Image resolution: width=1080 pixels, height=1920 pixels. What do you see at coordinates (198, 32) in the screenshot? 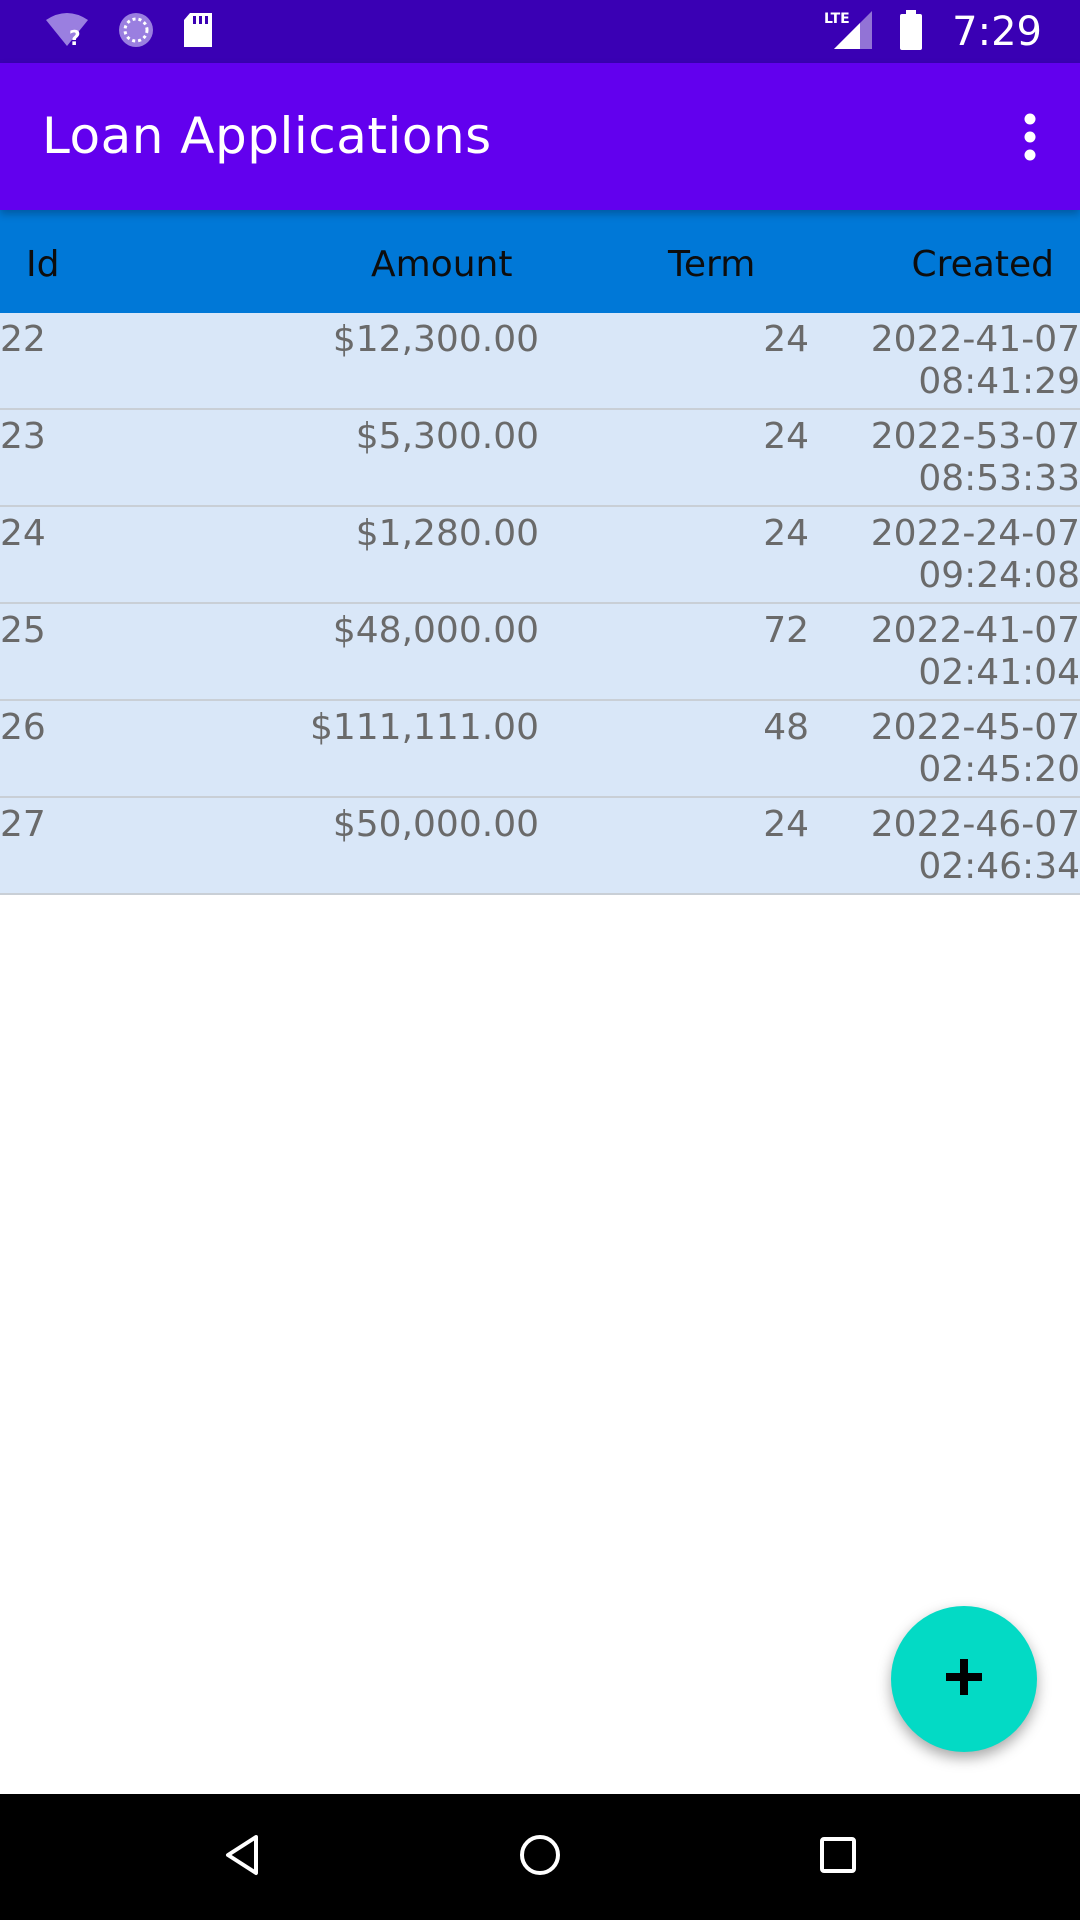
I see `sd-card-icon` at bounding box center [198, 32].